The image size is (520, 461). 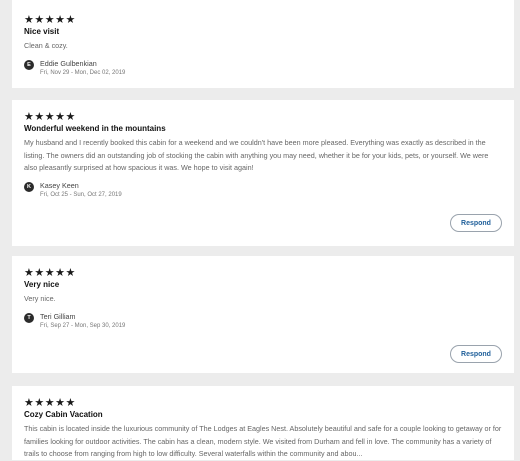 What do you see at coordinates (29, 186) in the screenshot?
I see `avatar: K` at bounding box center [29, 186].